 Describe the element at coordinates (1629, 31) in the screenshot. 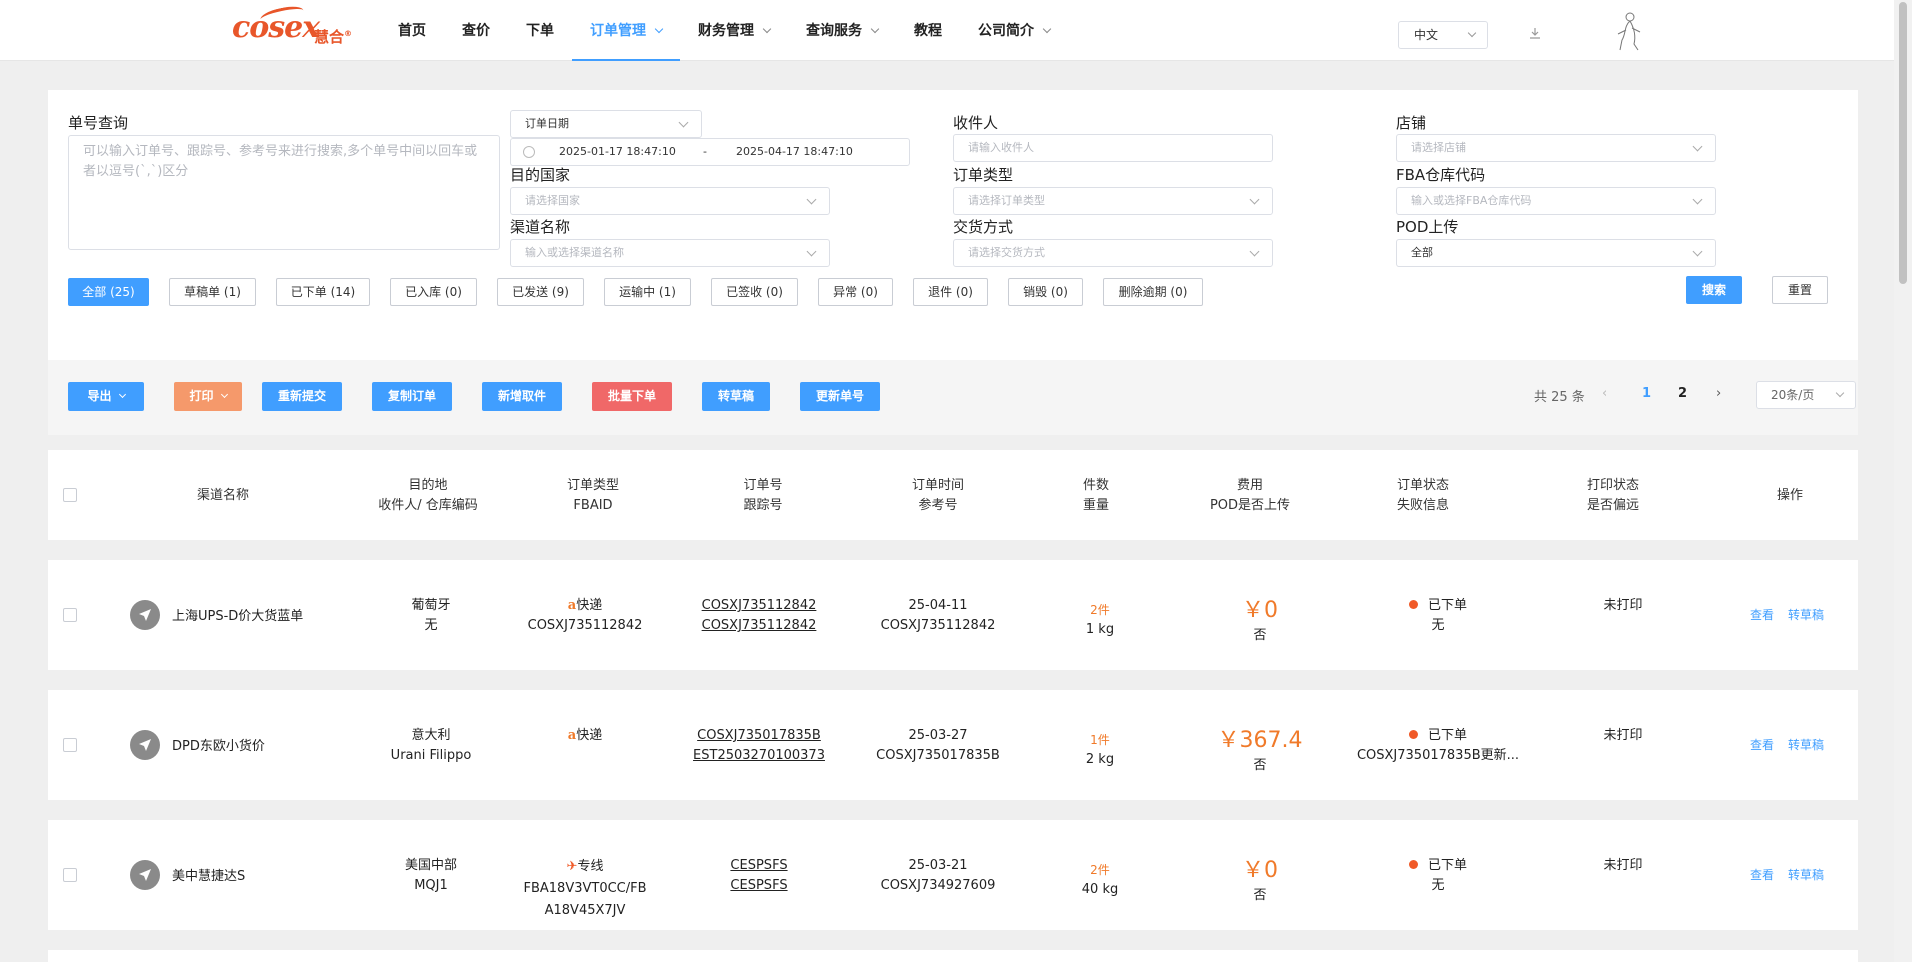

I see `avatar-icon` at that location.